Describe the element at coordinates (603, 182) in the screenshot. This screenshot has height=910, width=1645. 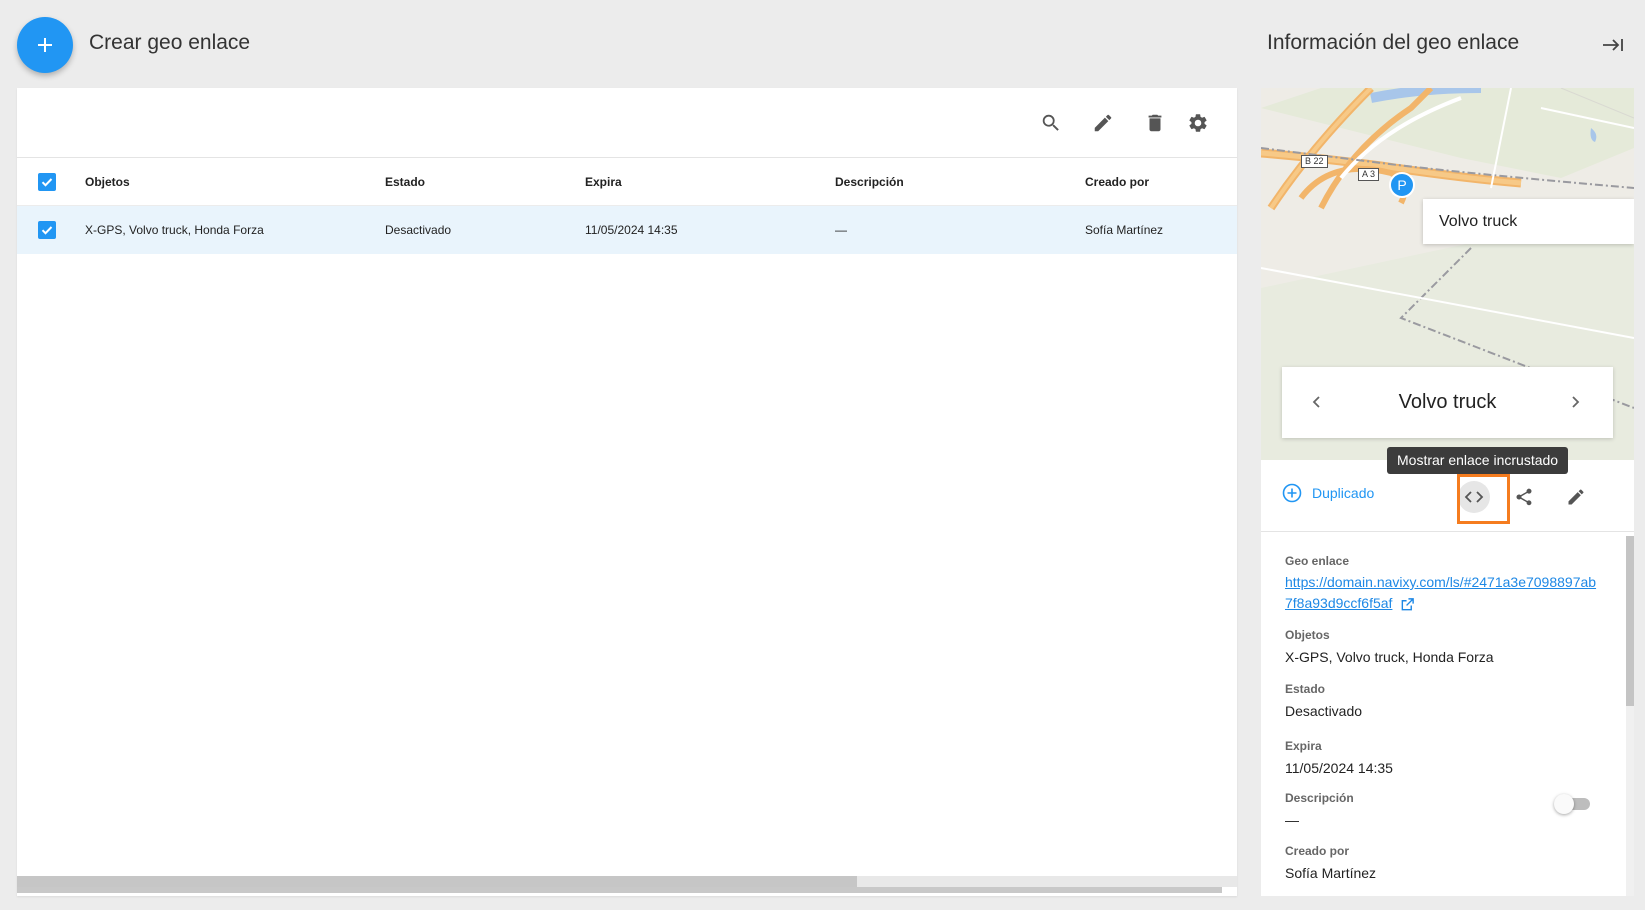
I see `column-header-expires: Expira` at that location.